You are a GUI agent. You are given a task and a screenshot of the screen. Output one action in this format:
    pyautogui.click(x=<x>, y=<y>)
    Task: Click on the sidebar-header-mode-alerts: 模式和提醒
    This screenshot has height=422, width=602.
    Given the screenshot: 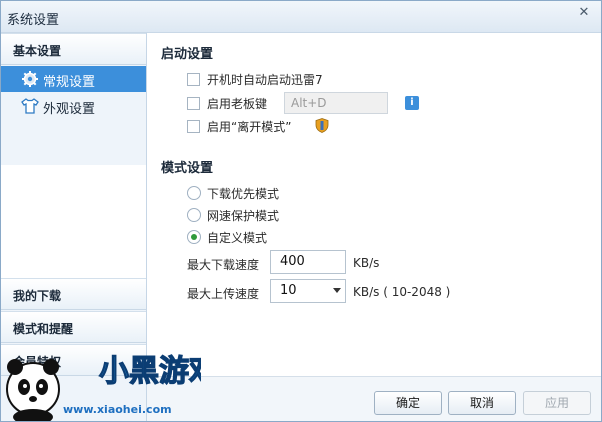 What is the action you would take?
    pyautogui.click(x=73, y=327)
    